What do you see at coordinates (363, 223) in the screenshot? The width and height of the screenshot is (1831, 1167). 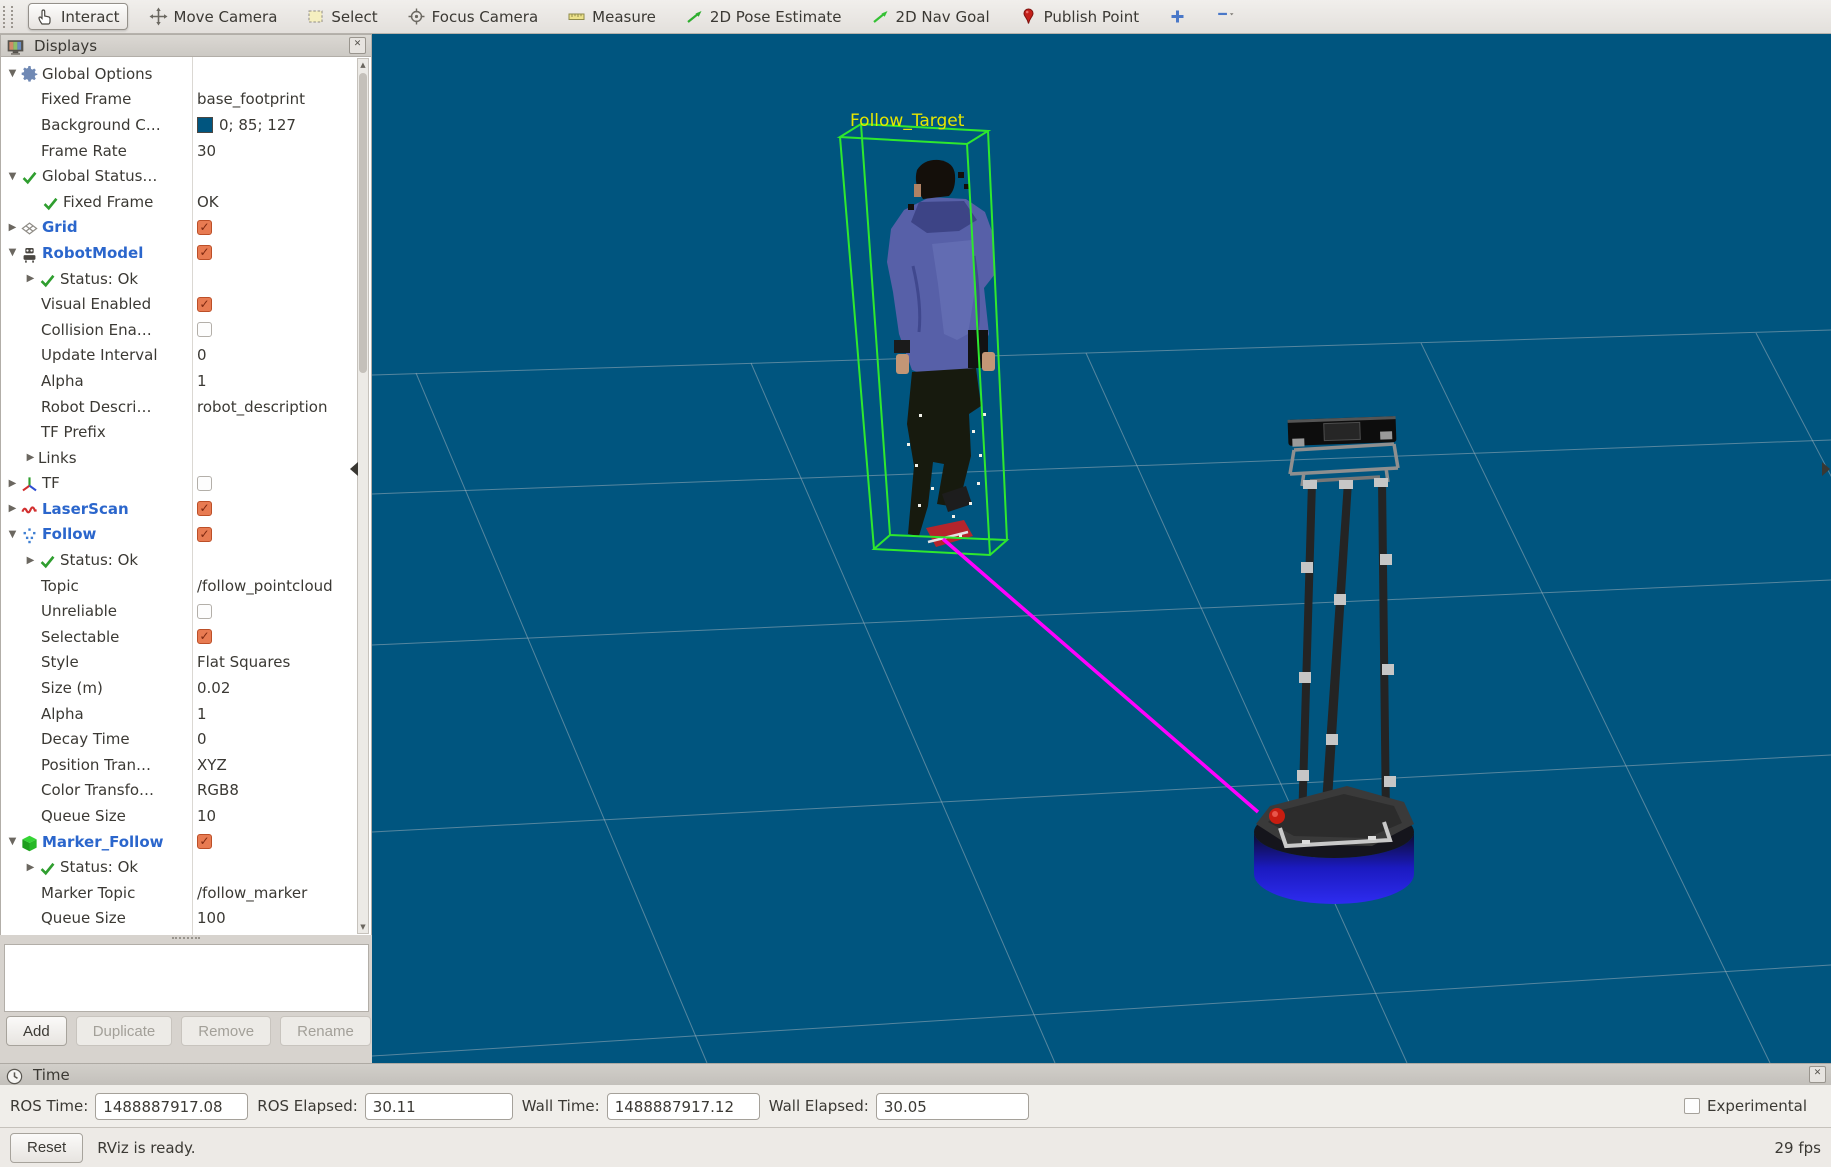 I see `scrollbar-thumb` at bounding box center [363, 223].